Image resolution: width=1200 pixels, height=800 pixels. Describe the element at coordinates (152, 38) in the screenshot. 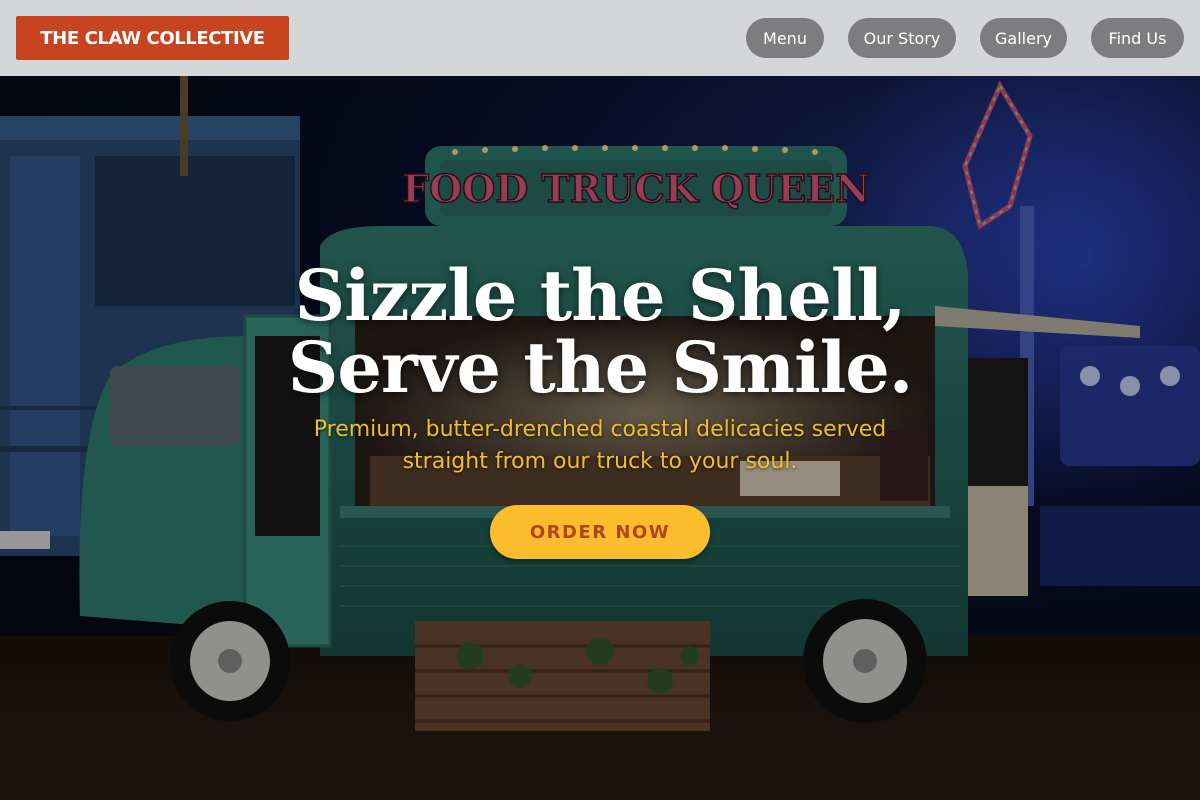

I see `brand-logo: THE CLAW COLLECTIVE` at that location.